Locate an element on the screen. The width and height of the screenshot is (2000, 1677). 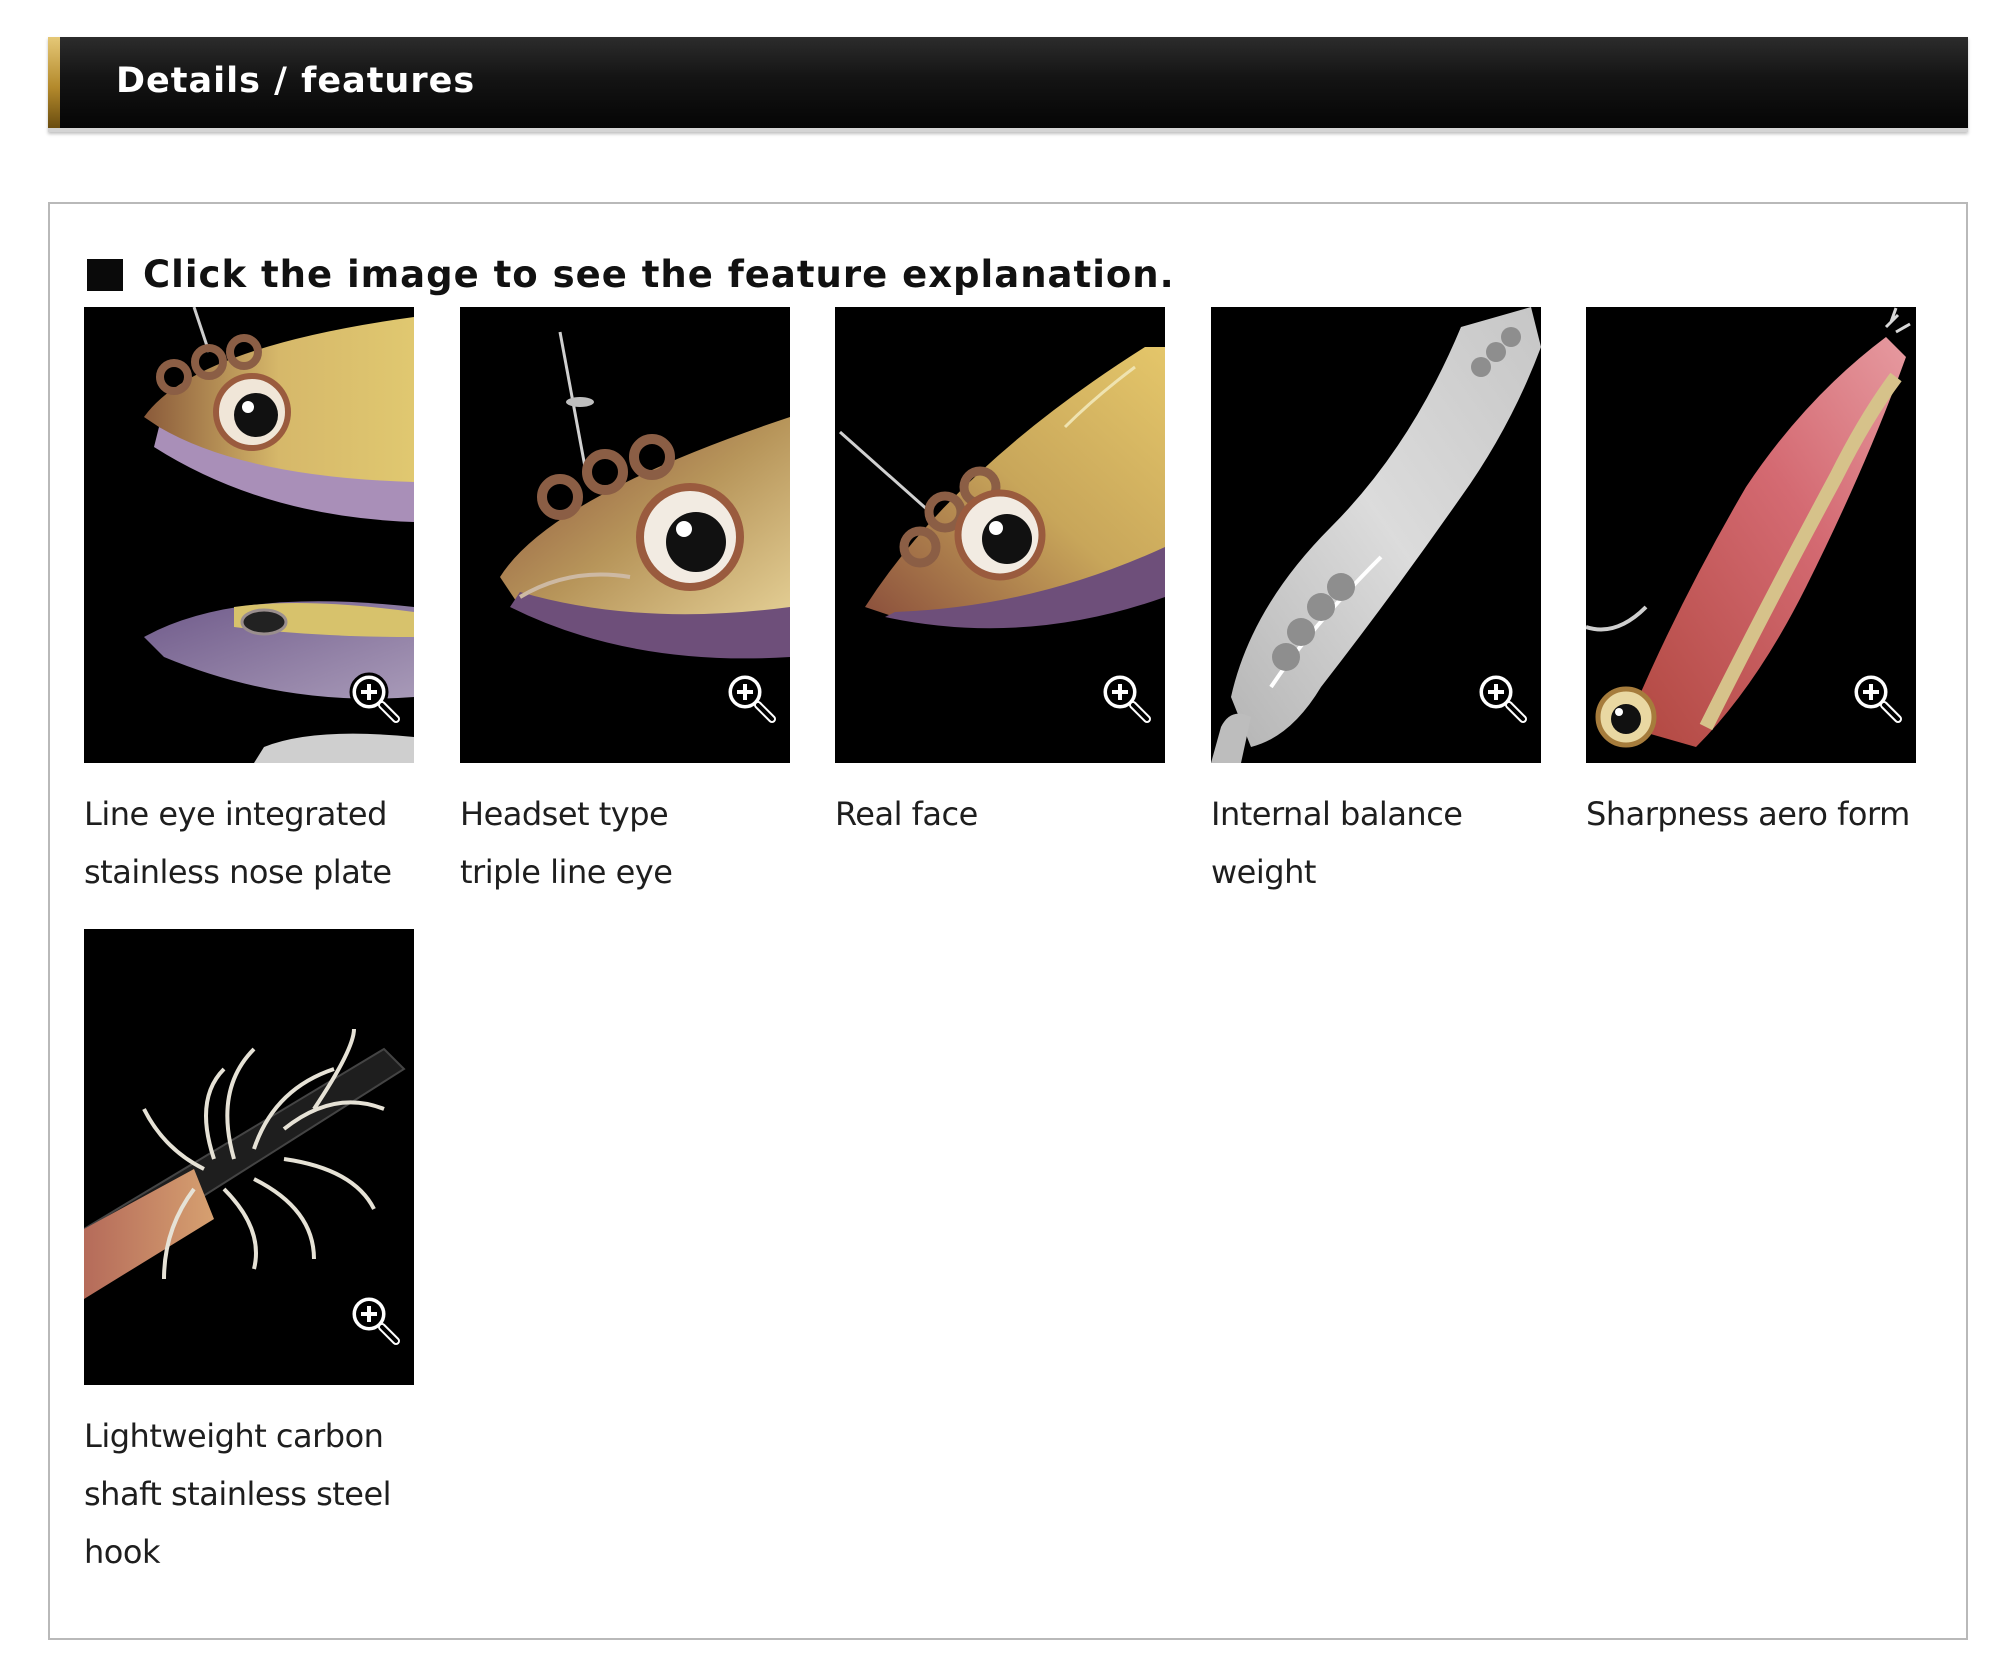
feature-caption: Headset type triple line eye is located at coordinates (625, 843).